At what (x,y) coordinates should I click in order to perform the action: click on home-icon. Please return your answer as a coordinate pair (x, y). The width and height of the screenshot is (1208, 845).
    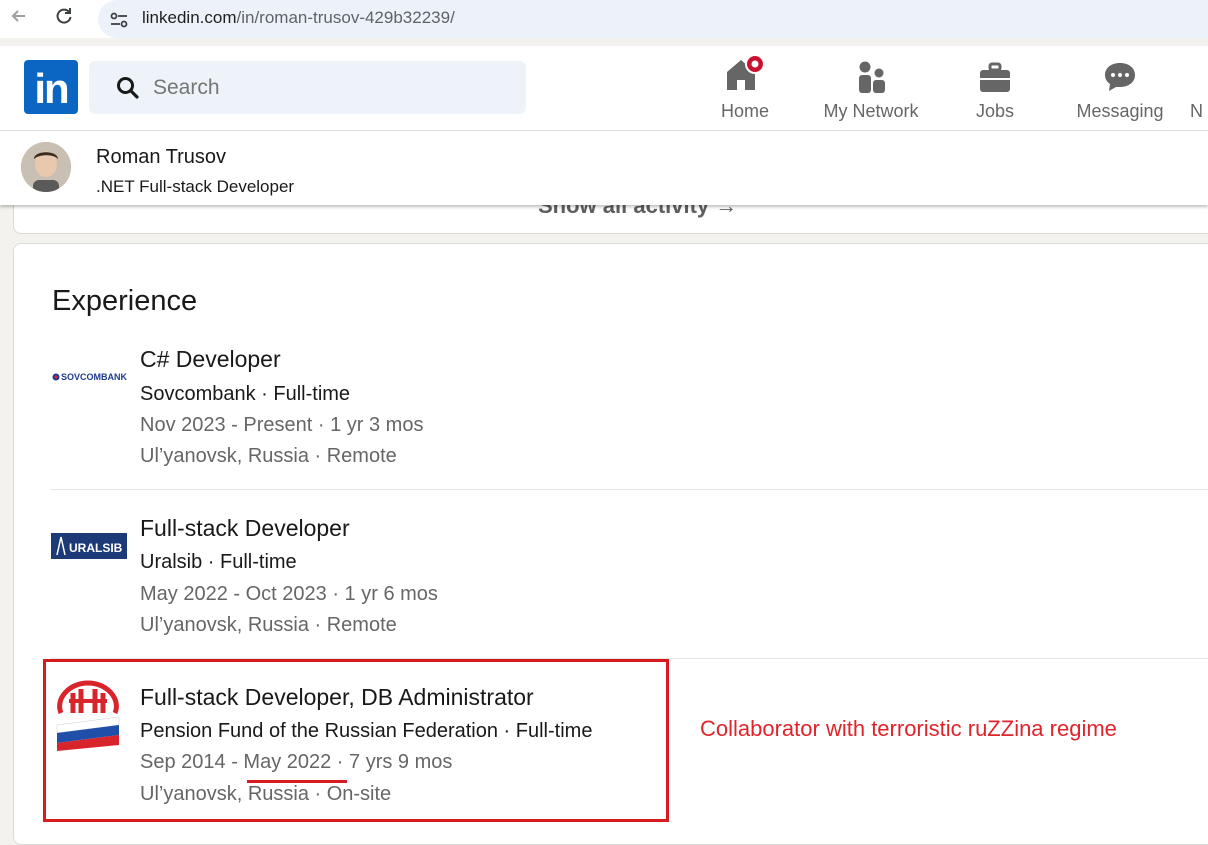
    Looking at the image, I should click on (745, 74).